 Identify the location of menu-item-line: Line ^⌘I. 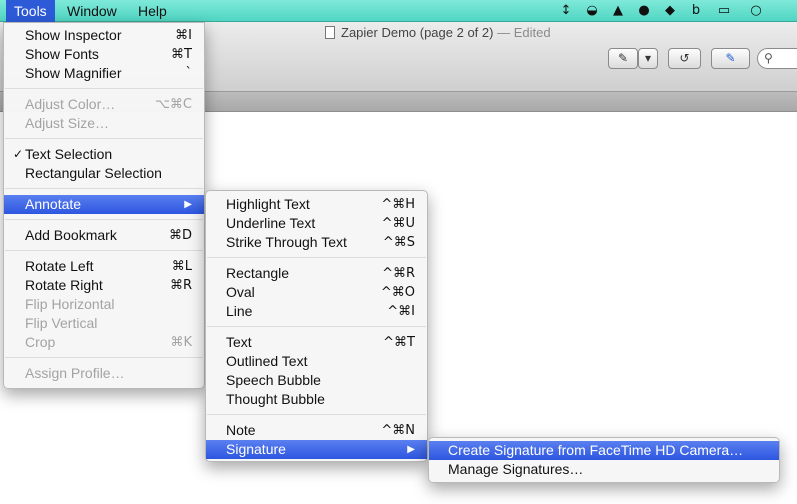
(316, 311).